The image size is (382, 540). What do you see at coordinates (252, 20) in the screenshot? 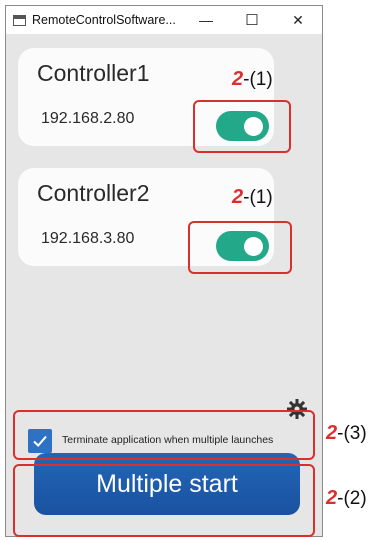
I see `maximize-button: ☐` at bounding box center [252, 20].